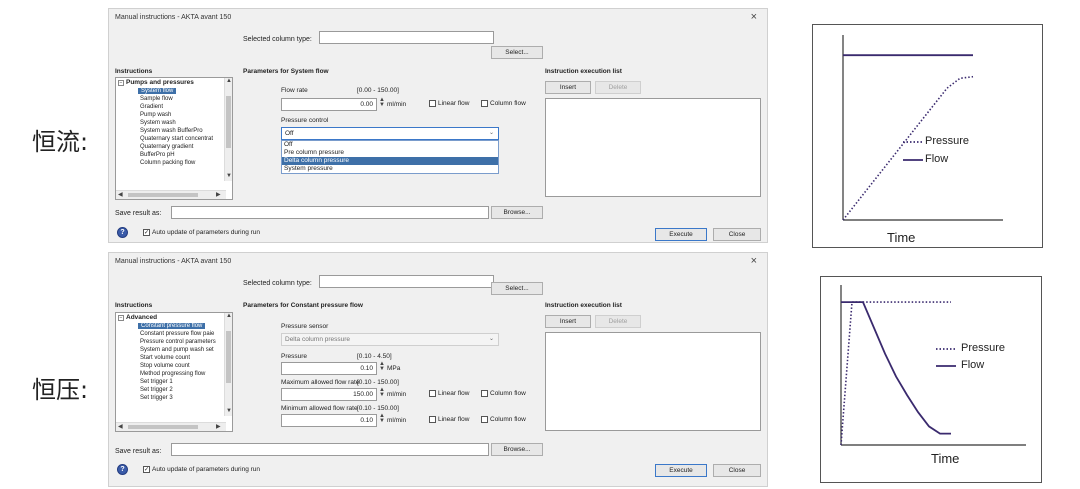  Describe the element at coordinates (937, 159) in the screenshot. I see `legend-flow: Flow` at that location.